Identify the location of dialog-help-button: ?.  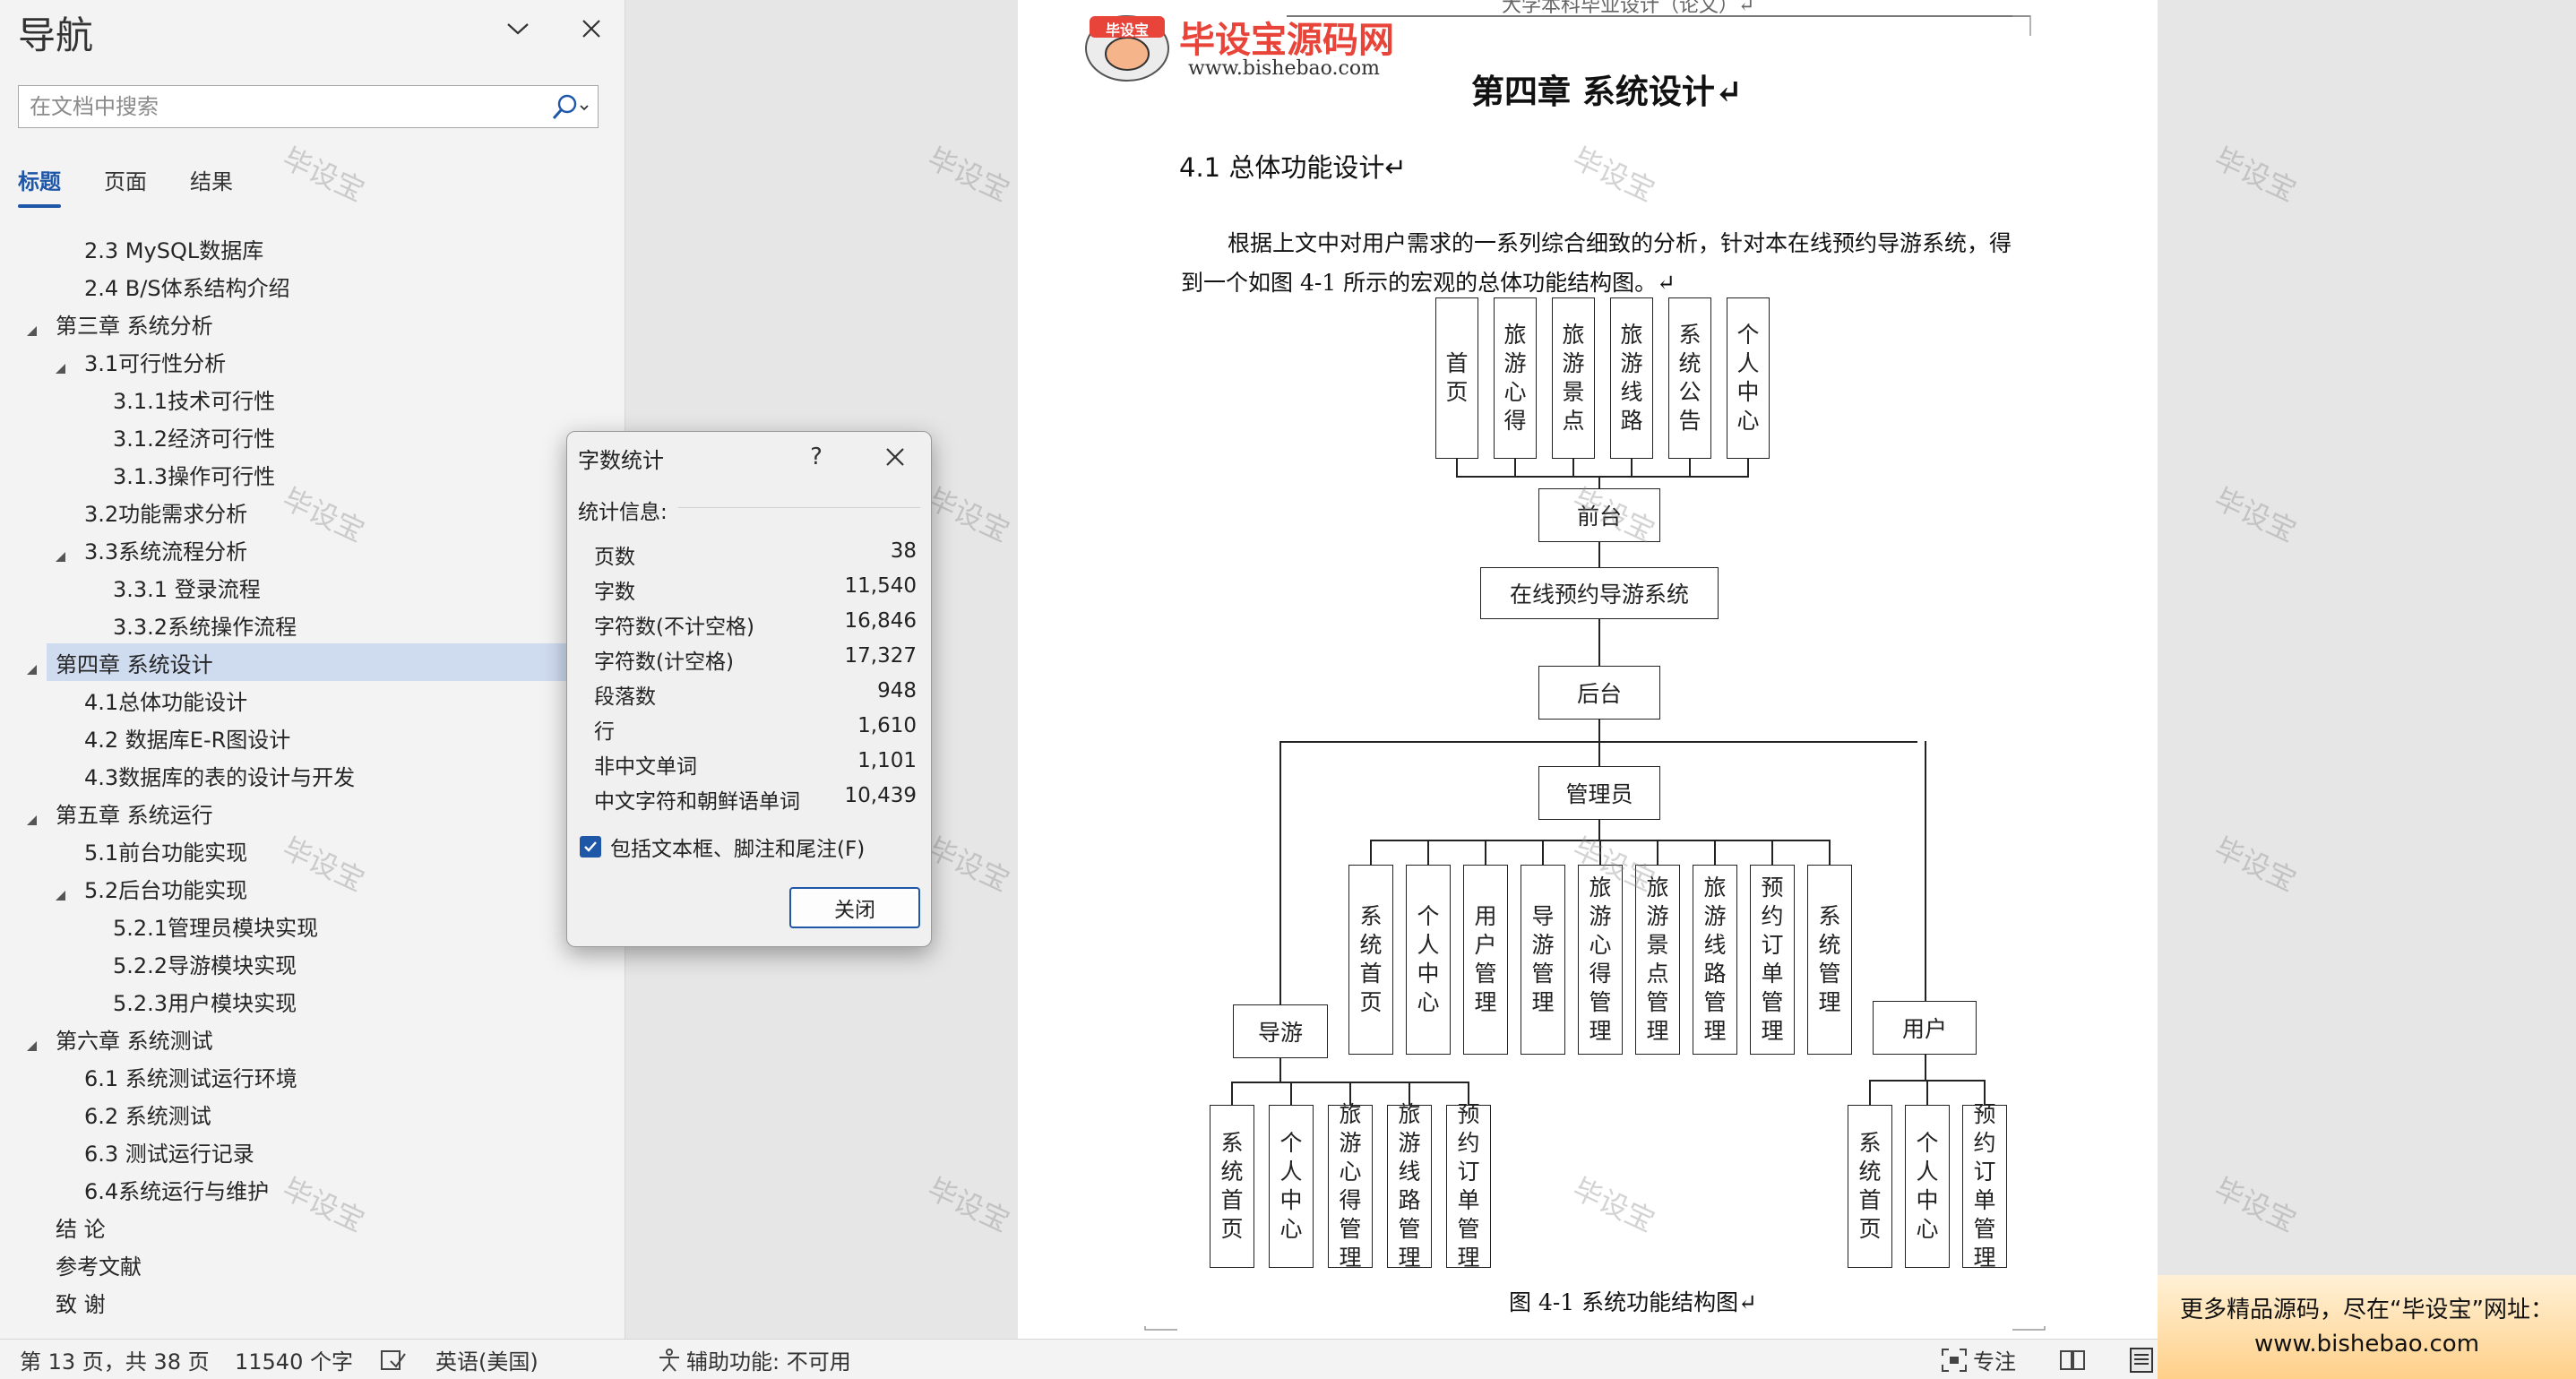
(816, 457).